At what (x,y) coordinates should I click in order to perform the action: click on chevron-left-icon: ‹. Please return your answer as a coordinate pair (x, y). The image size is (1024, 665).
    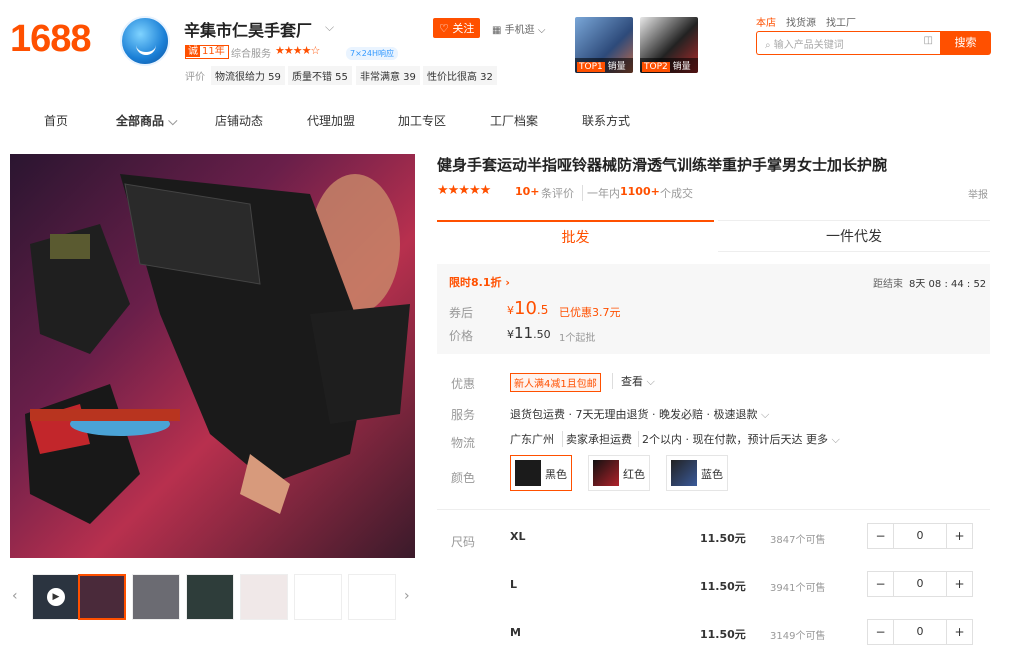
    Looking at the image, I should click on (15, 596).